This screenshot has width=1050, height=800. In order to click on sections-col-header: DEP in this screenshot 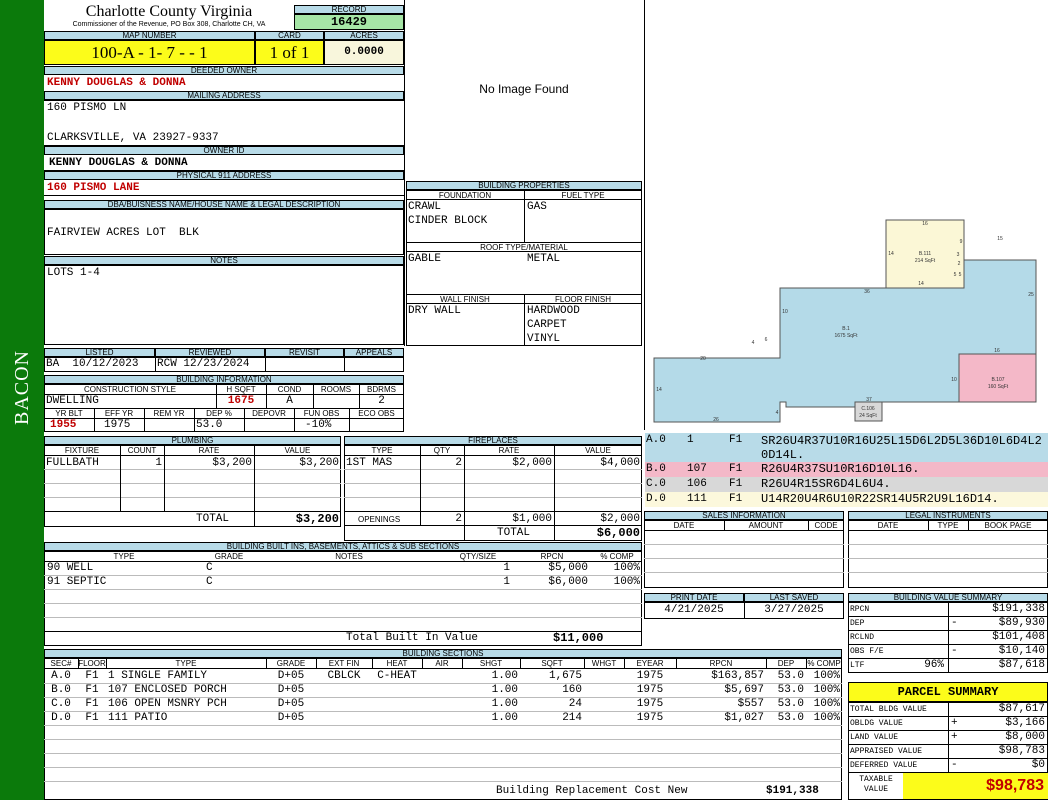, I will do `click(786, 663)`.